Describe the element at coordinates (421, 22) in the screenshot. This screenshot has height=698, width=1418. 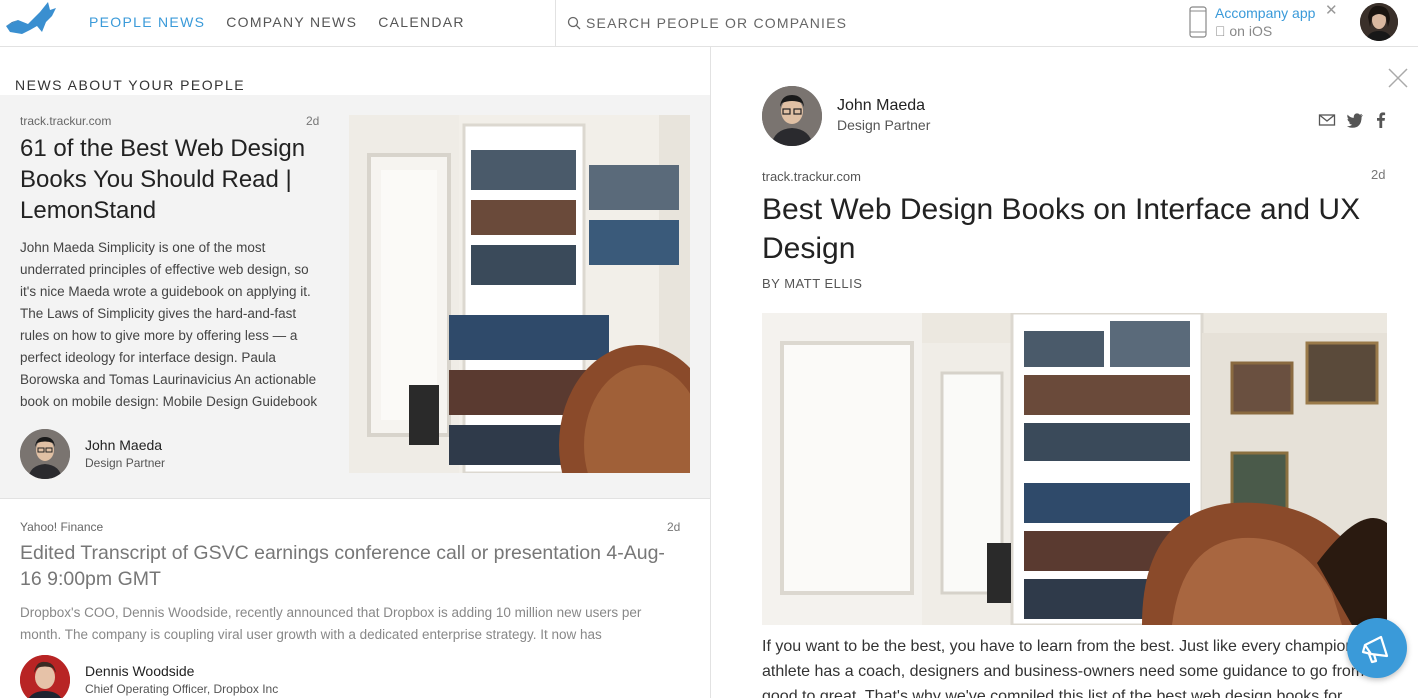
I see `nav-calendar: CALENDAR` at that location.